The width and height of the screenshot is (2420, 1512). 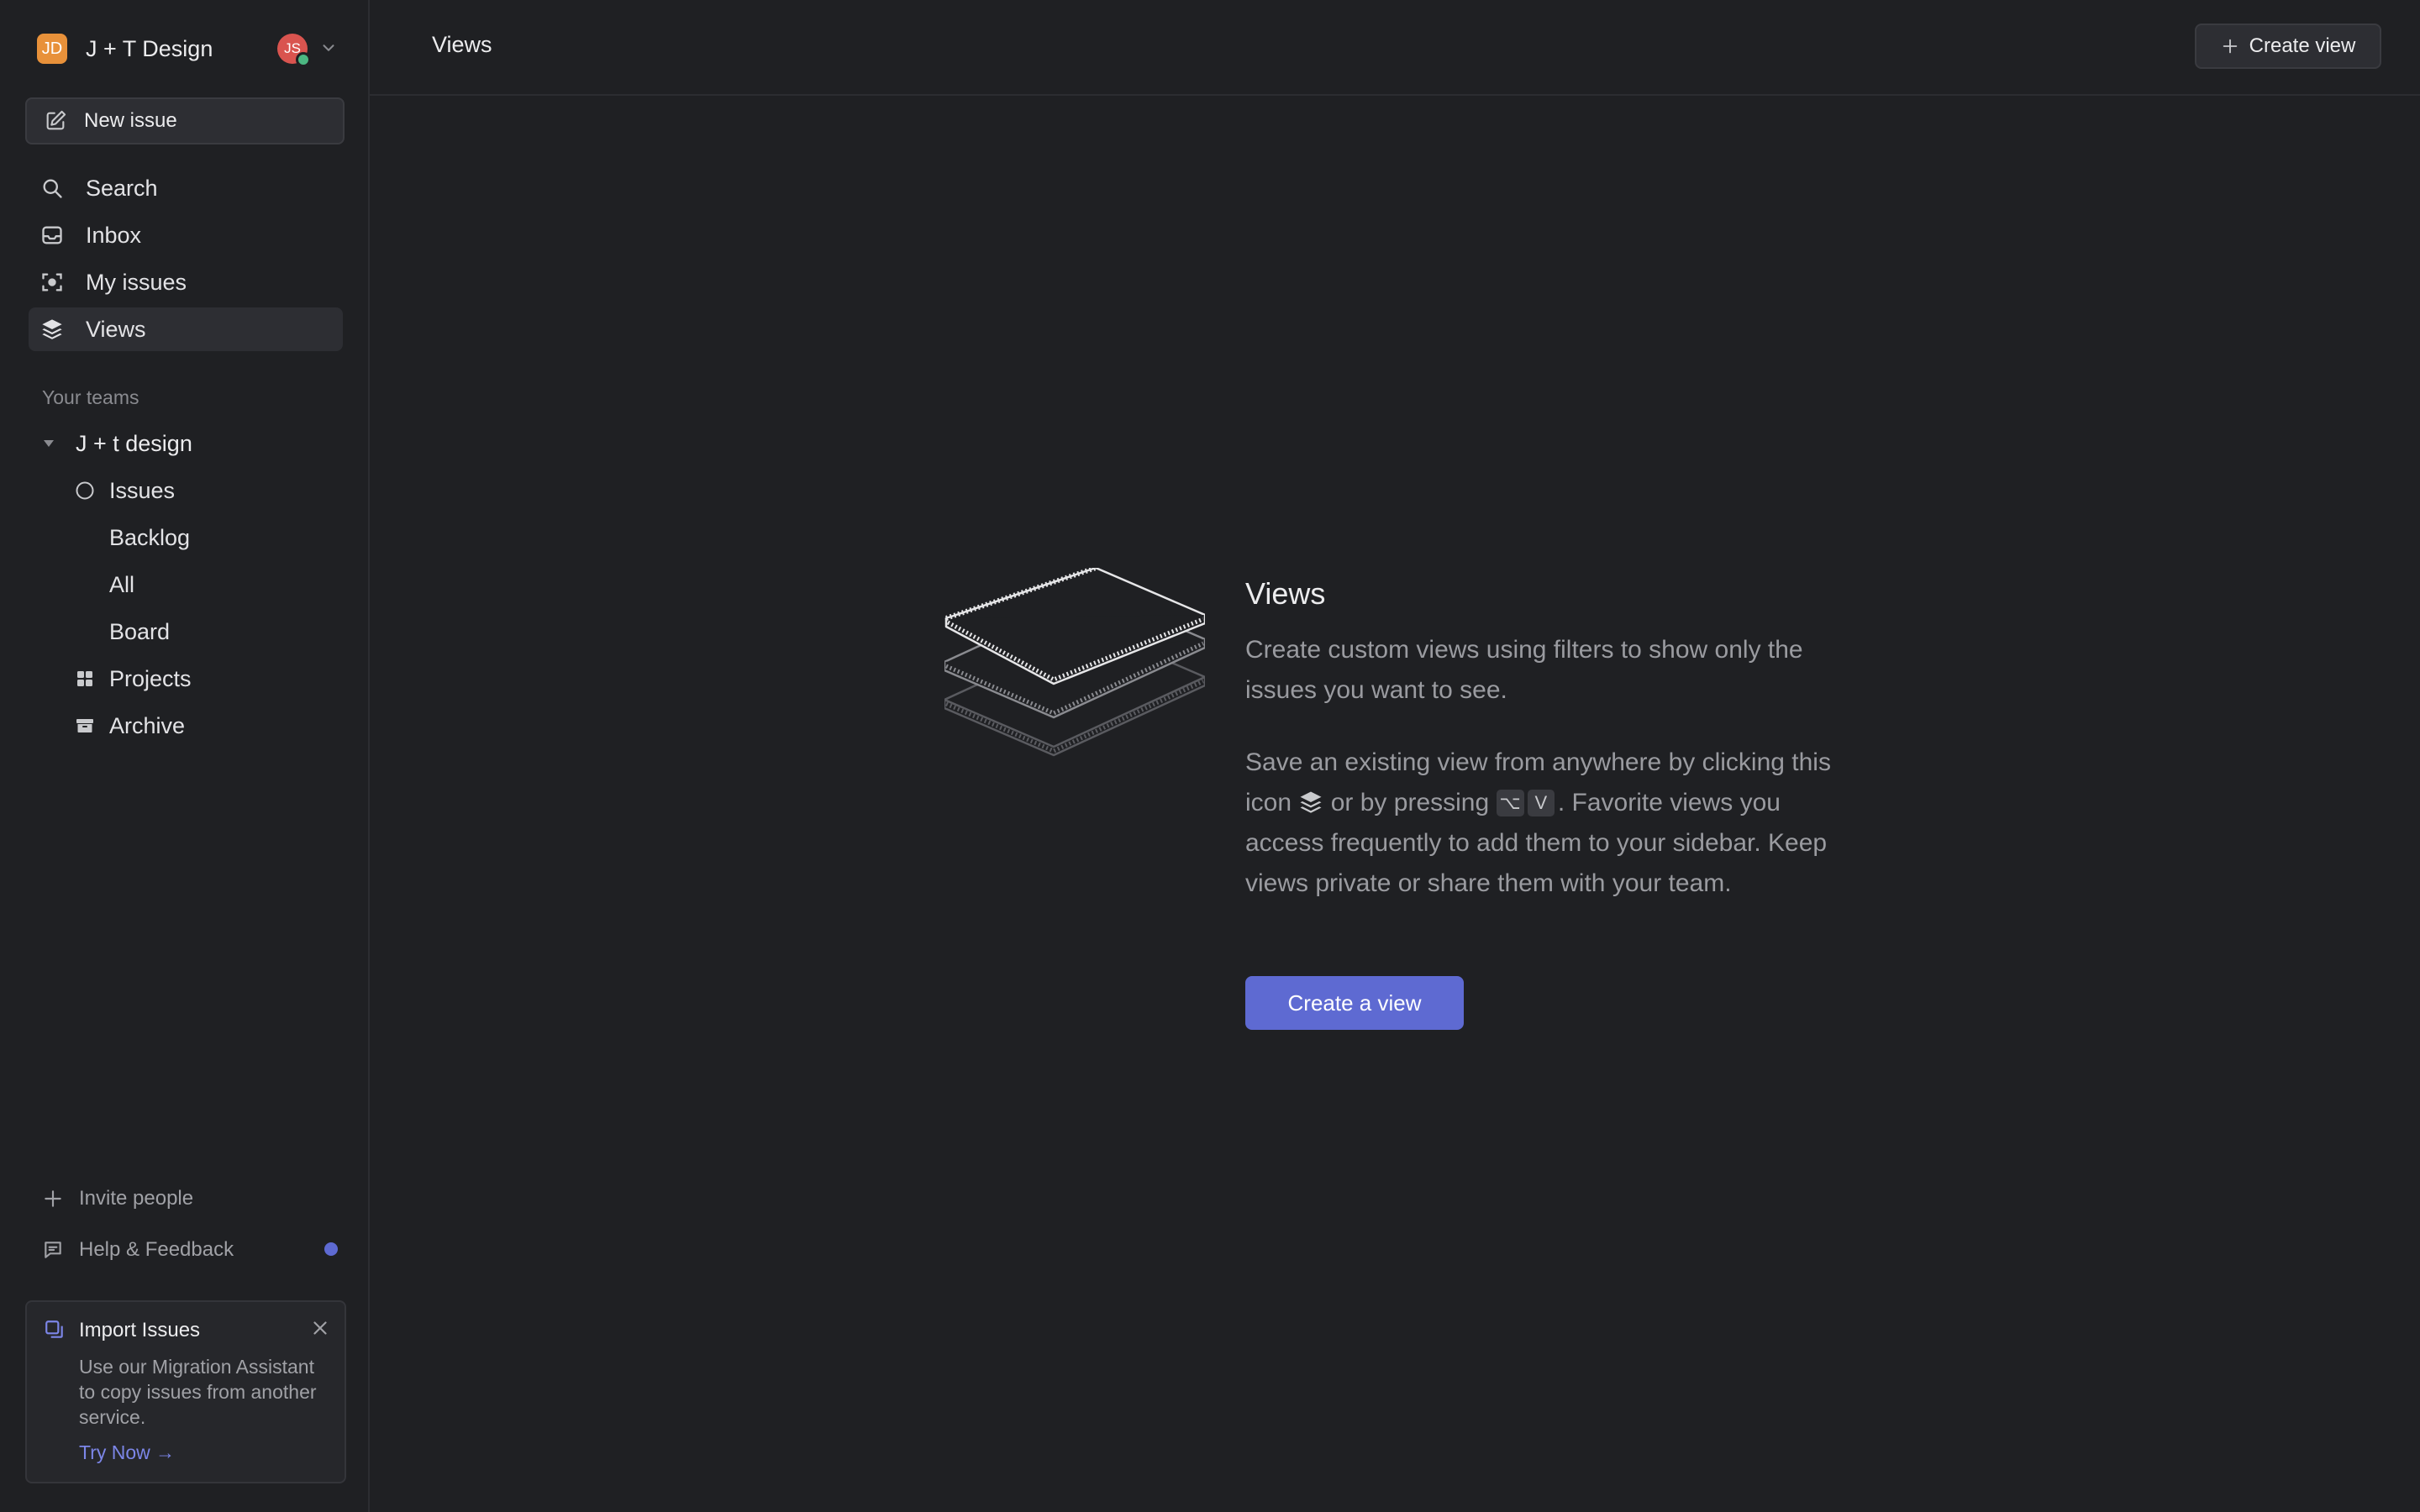 What do you see at coordinates (52, 188) in the screenshot?
I see `search-icon` at bounding box center [52, 188].